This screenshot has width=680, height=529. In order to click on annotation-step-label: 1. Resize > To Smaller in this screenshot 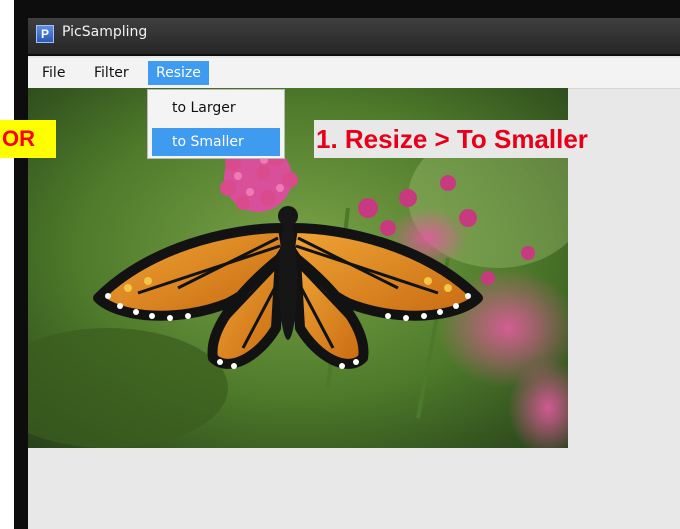, I will do `click(483, 139)`.